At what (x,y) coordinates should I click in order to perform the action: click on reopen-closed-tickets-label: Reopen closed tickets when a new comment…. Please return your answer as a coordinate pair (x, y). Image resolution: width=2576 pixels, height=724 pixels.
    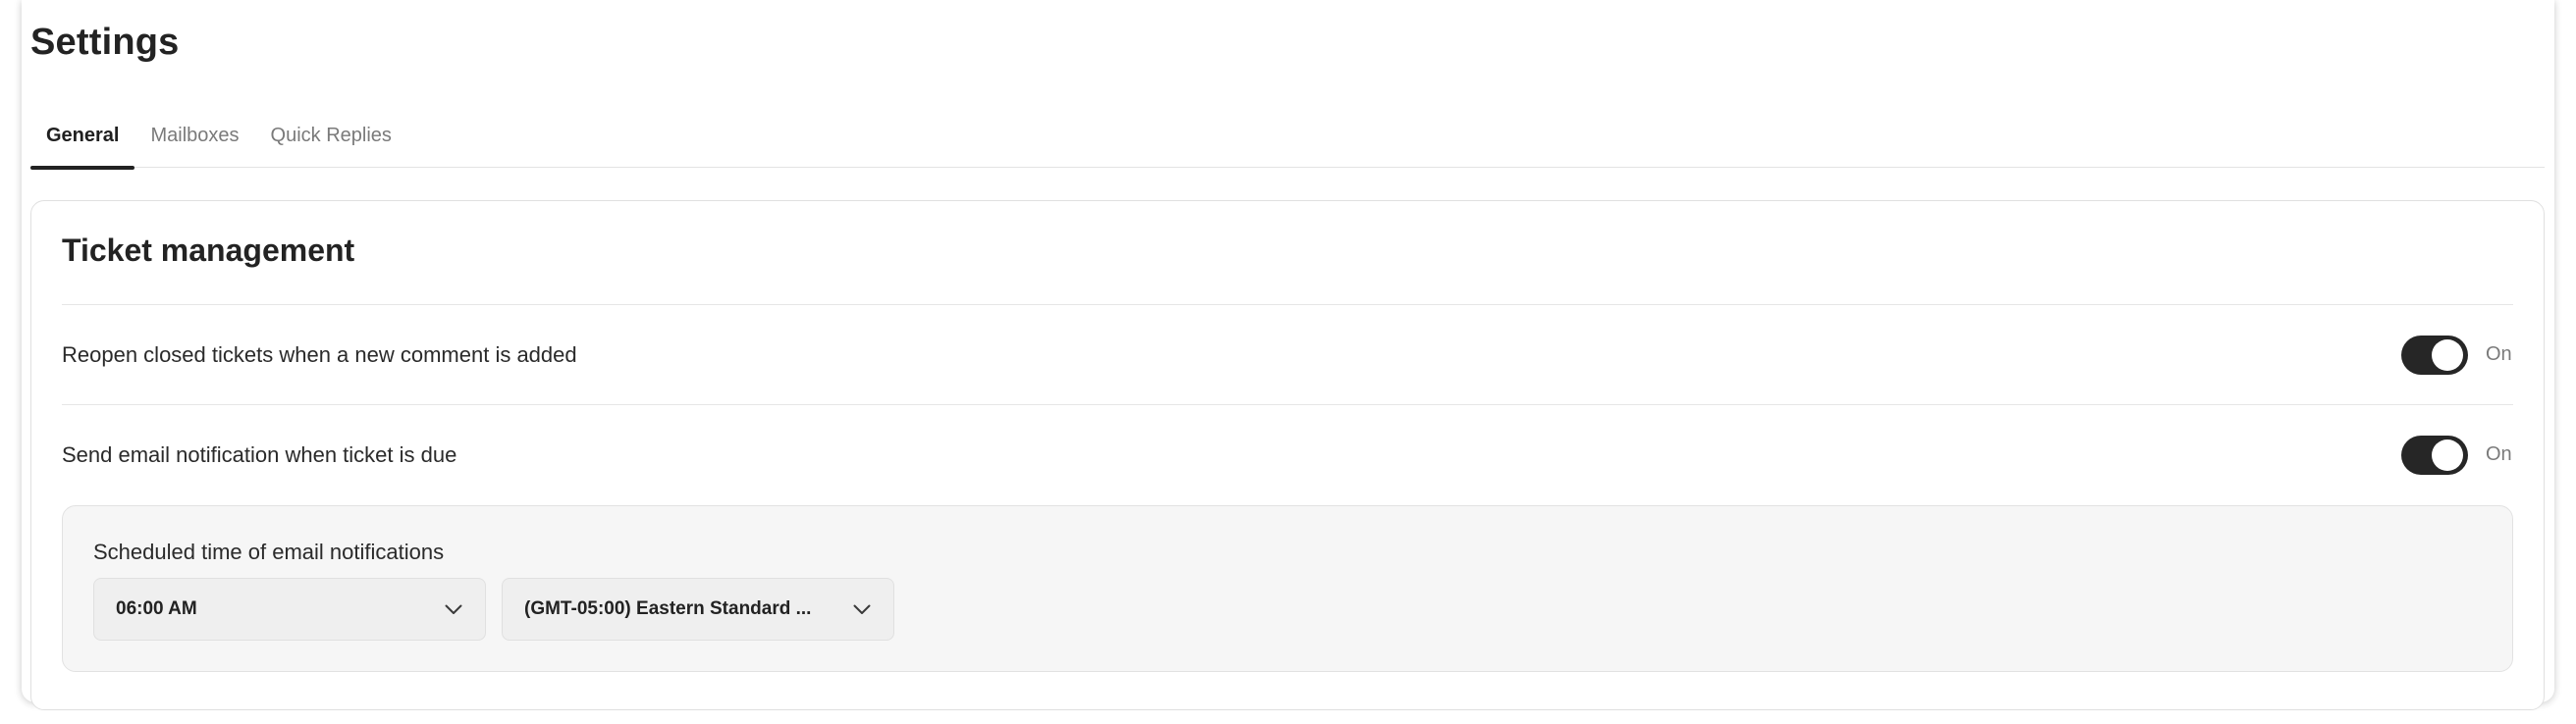
    Looking at the image, I should click on (319, 354).